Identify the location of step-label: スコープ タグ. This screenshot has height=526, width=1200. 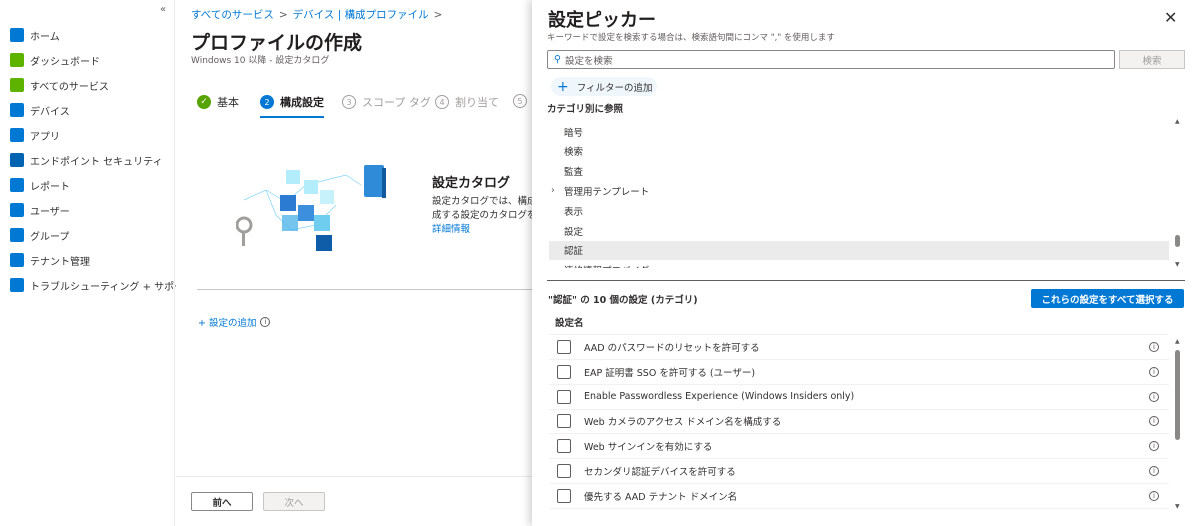
(396, 102).